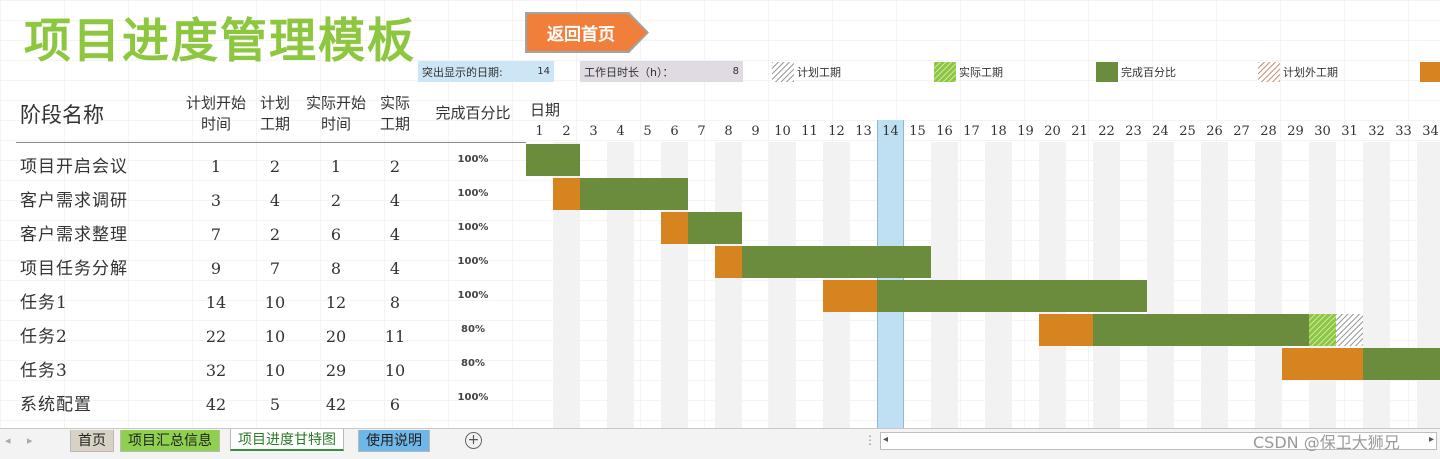 Image resolution: width=1440 pixels, height=459 pixels. What do you see at coordinates (8, 440) in the screenshot?
I see `prev-sheet-icon: ◂` at bounding box center [8, 440].